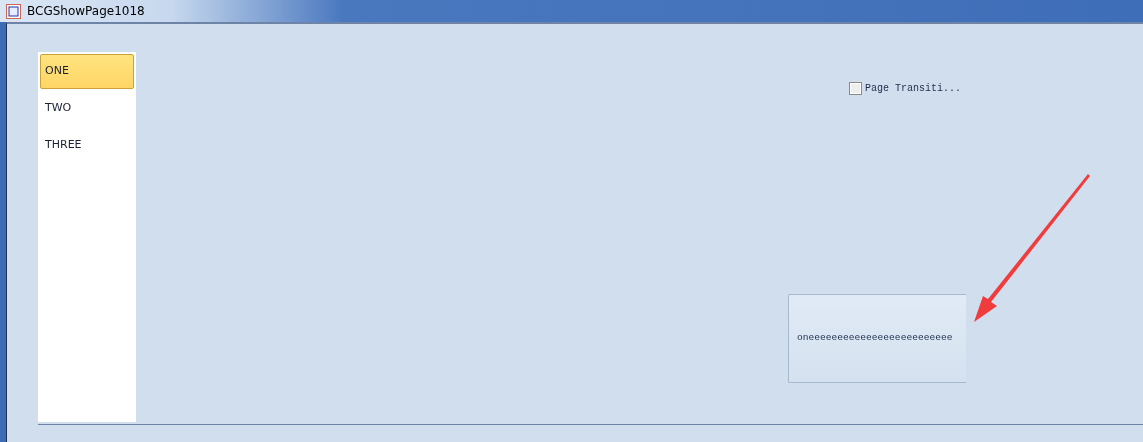 This screenshot has height=442, width=1143. What do you see at coordinates (87, 71) in the screenshot?
I see `page-list-item: ONE` at bounding box center [87, 71].